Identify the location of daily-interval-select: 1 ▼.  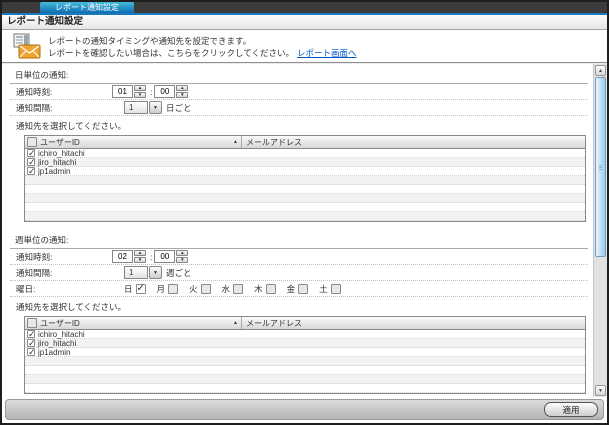
(143, 107).